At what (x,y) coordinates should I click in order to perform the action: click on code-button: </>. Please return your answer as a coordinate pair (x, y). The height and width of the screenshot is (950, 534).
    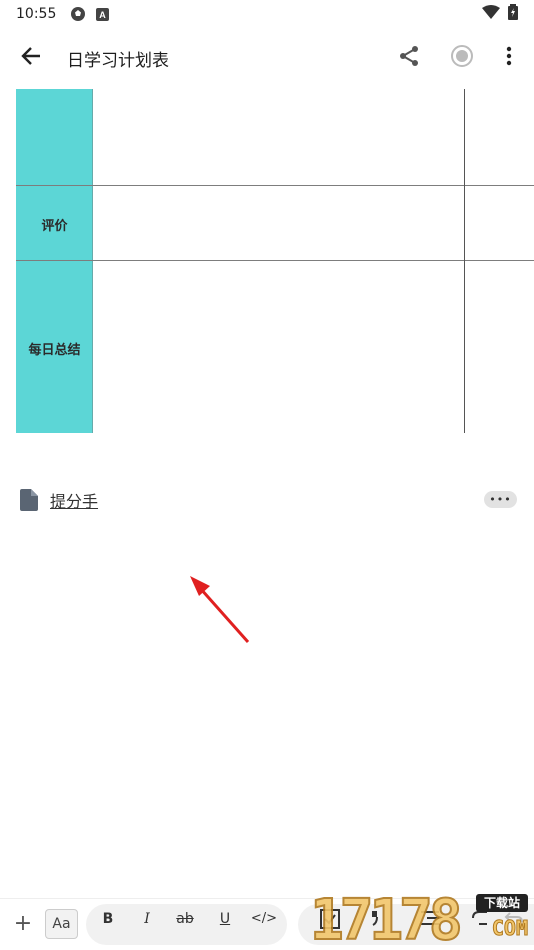
    Looking at the image, I should click on (264, 921).